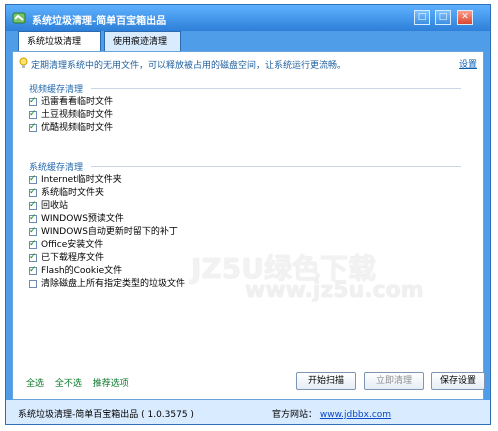 This screenshot has width=498, height=431. I want to click on lightbulb-icon, so click(23, 62).